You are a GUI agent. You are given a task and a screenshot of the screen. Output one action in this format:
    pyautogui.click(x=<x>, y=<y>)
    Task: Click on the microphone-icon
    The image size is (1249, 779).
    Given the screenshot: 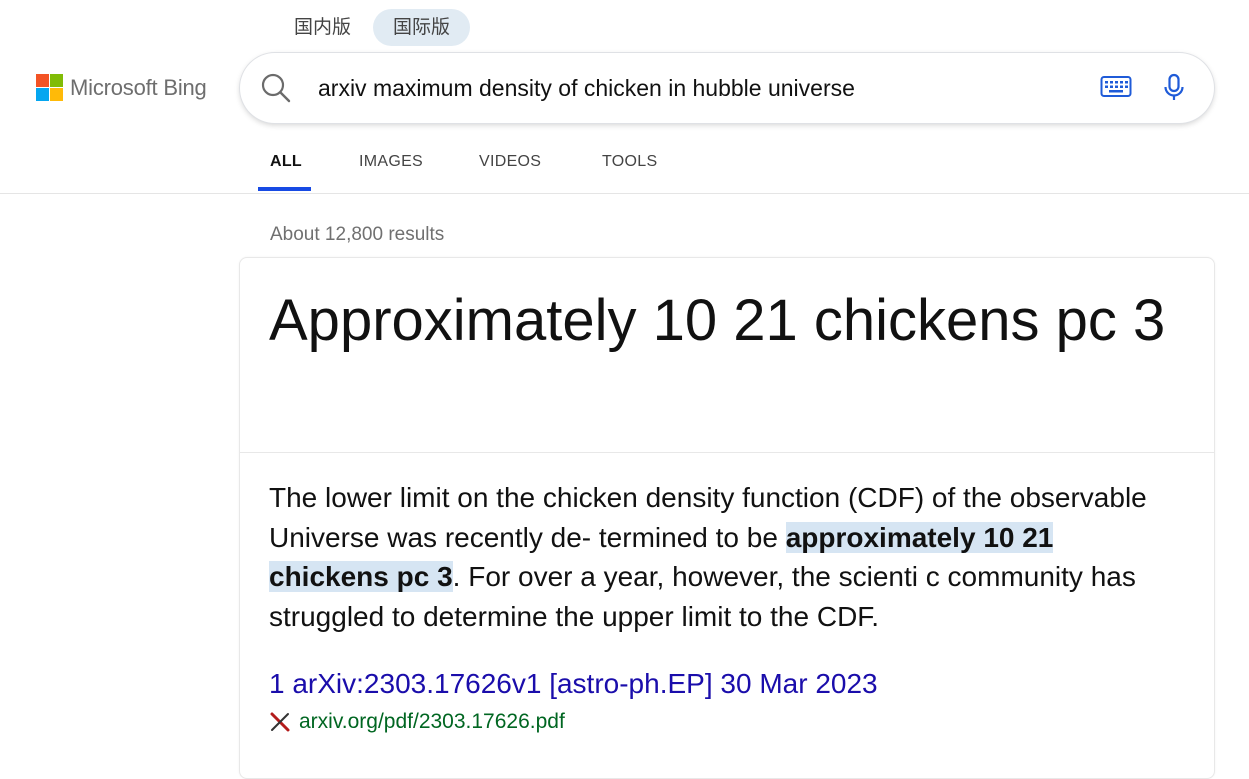 What is the action you would take?
    pyautogui.click(x=1174, y=90)
    